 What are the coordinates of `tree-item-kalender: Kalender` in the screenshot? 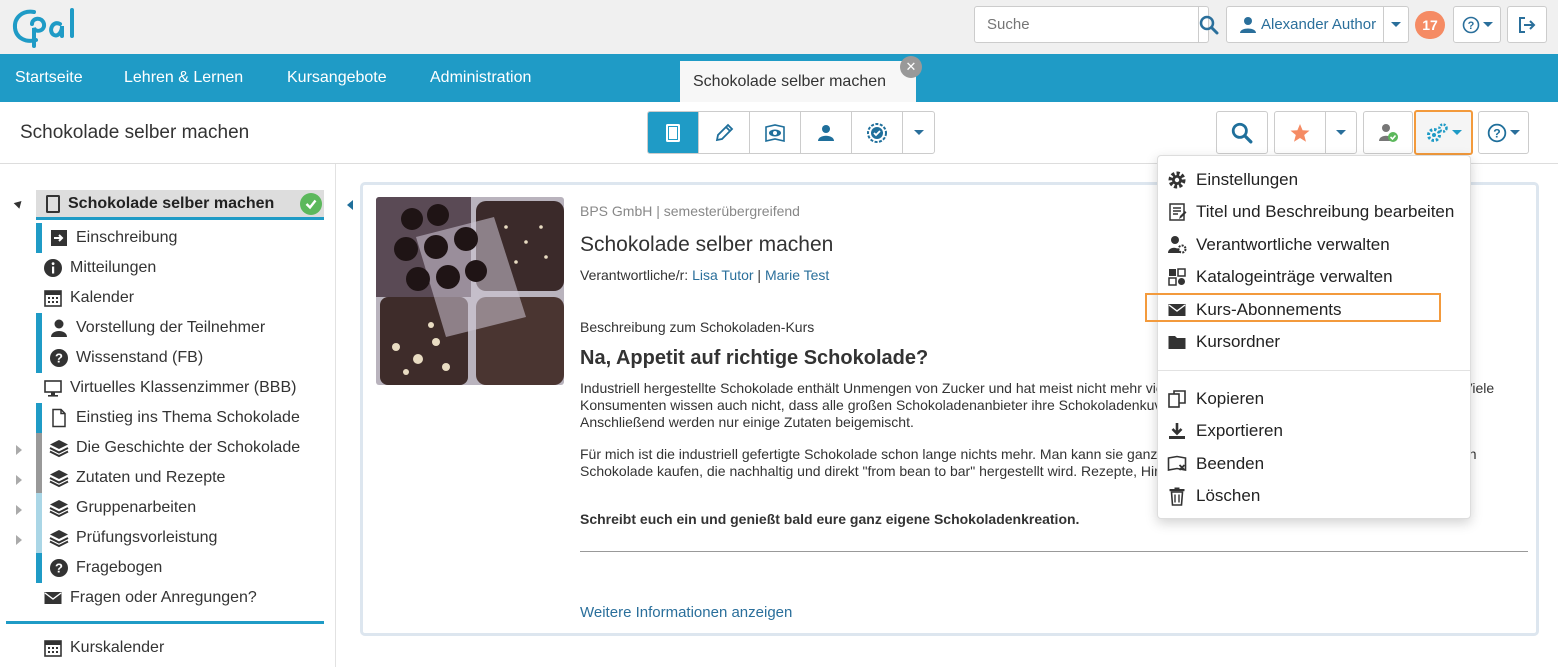 It's located at (88, 298).